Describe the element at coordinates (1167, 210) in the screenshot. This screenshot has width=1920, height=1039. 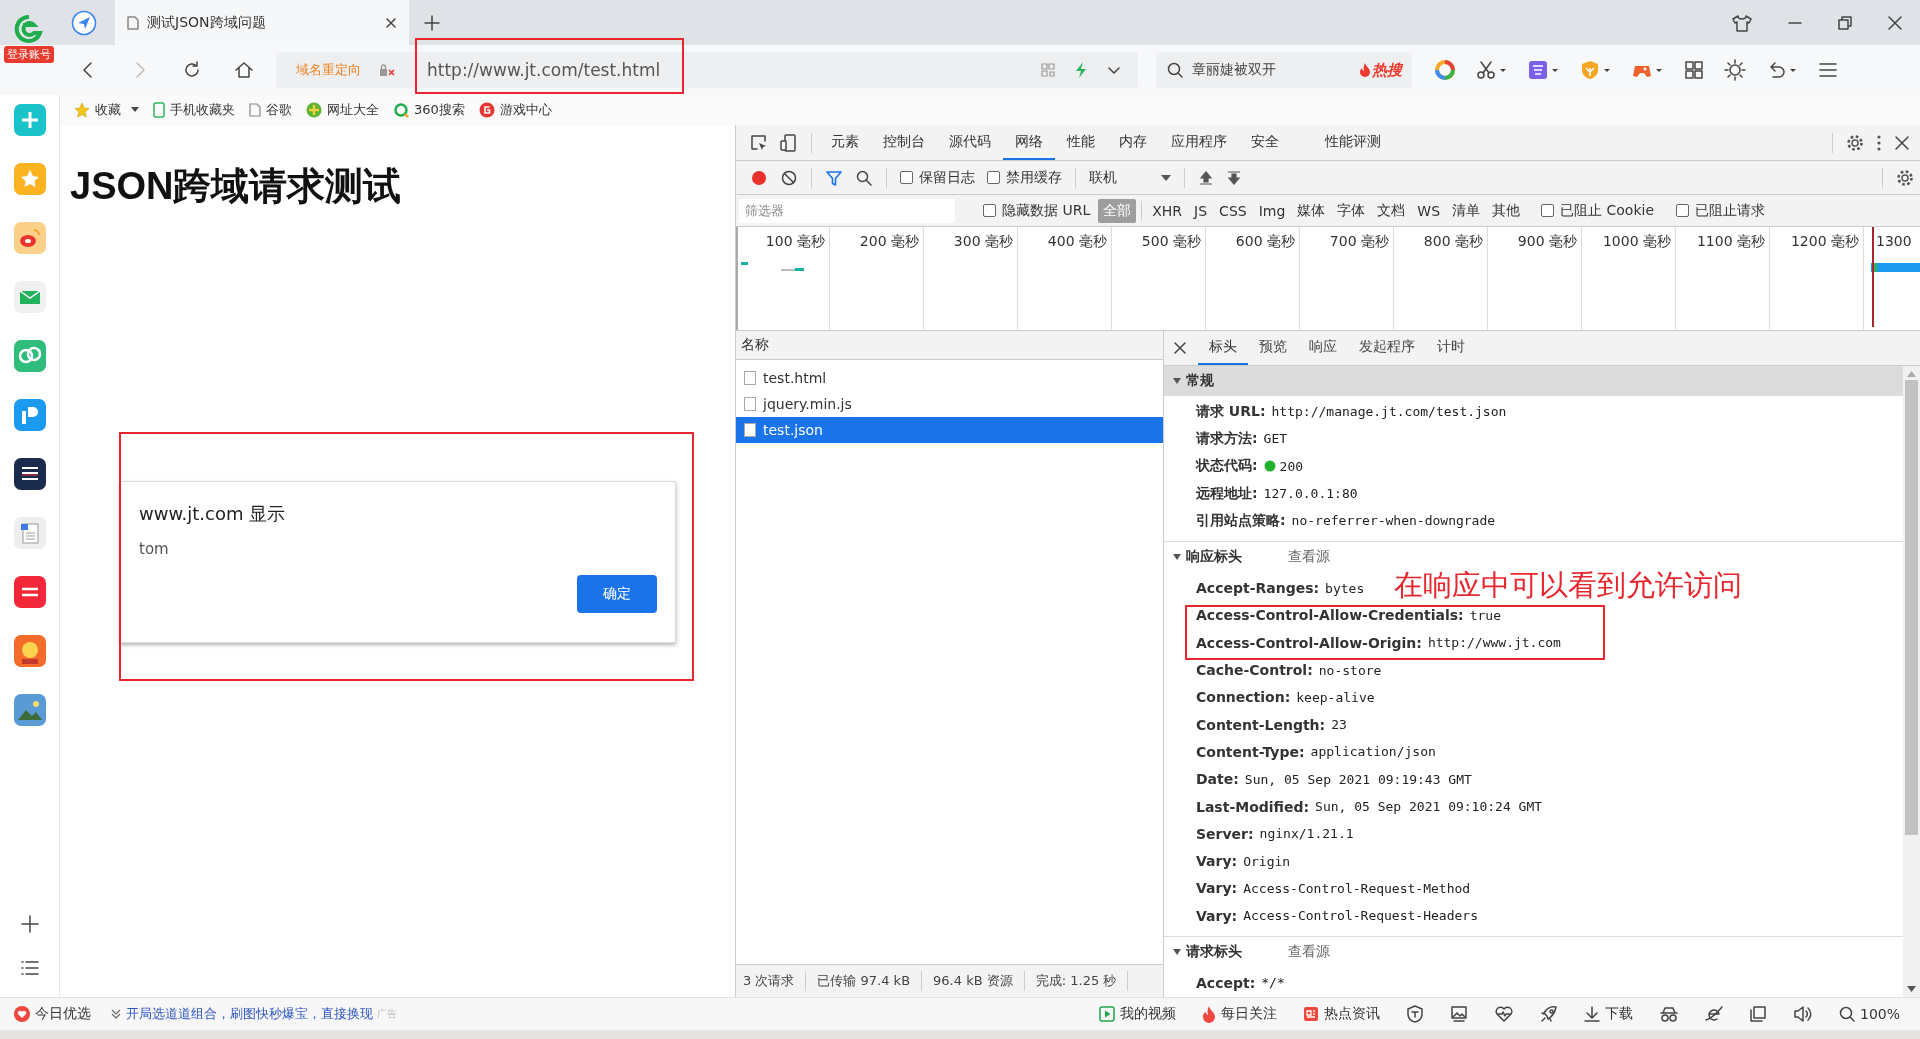
I see `type-filter: XHR` at that location.